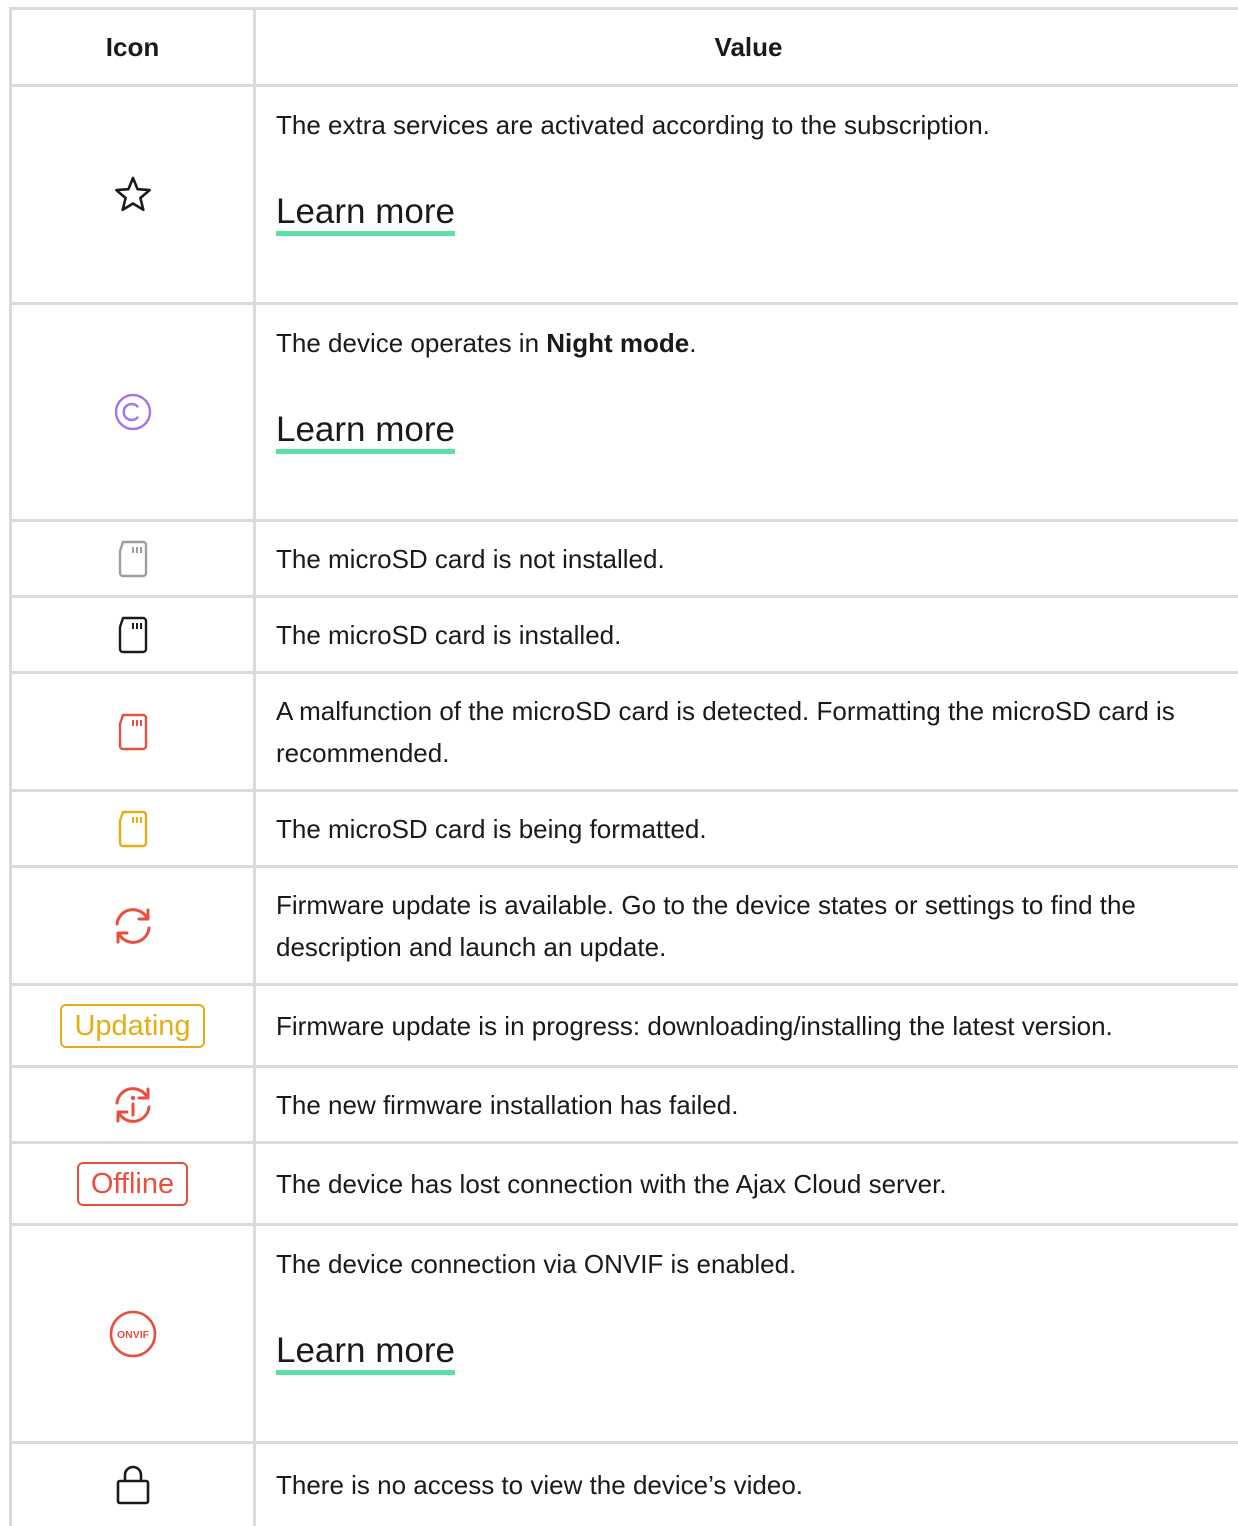 This screenshot has height=1526, width=1238. What do you see at coordinates (132, 412) in the screenshot?
I see `night-mode-icon` at bounding box center [132, 412].